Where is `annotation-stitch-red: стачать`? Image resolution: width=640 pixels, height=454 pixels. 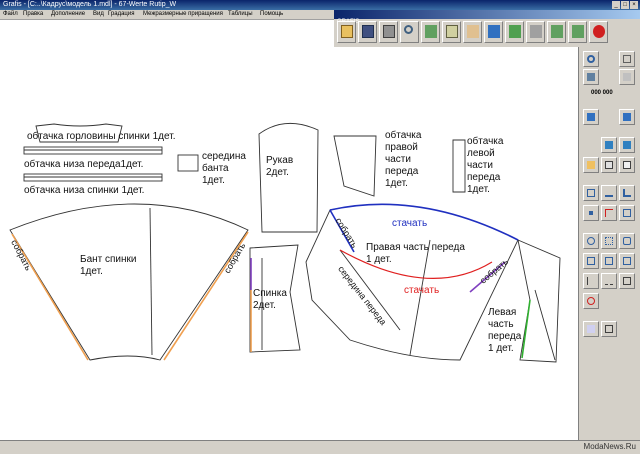
annotation-stitch-red: стачать is located at coordinates (422, 290).